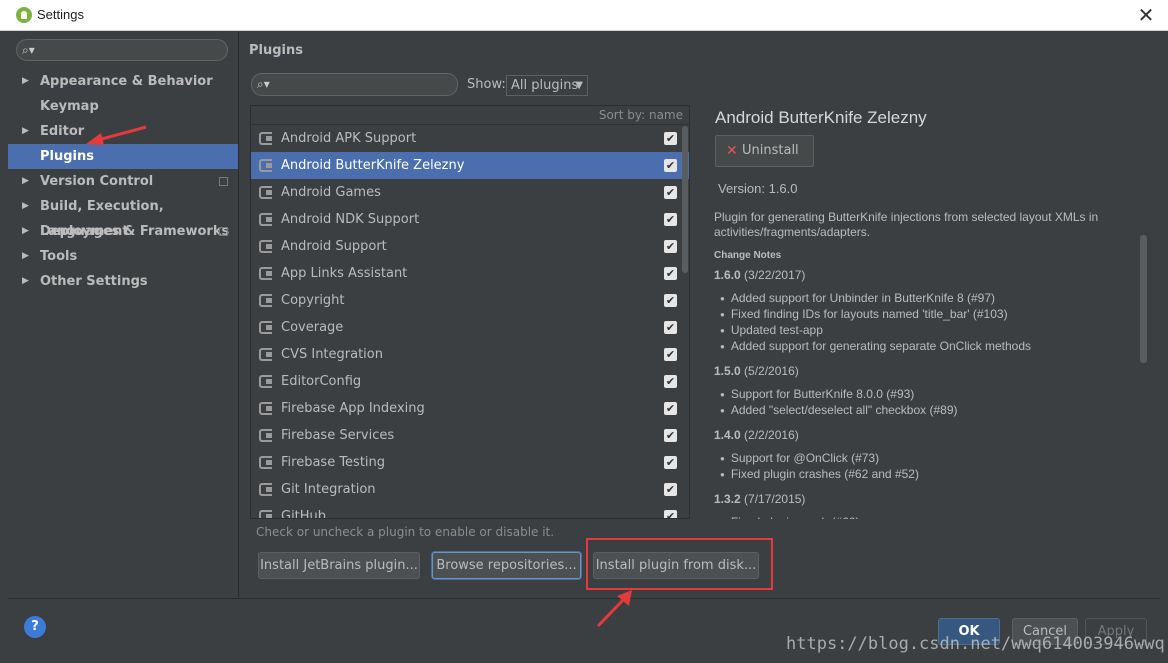 This screenshot has height=663, width=1168. What do you see at coordinates (4, 347) in the screenshot?
I see `window-edge` at bounding box center [4, 347].